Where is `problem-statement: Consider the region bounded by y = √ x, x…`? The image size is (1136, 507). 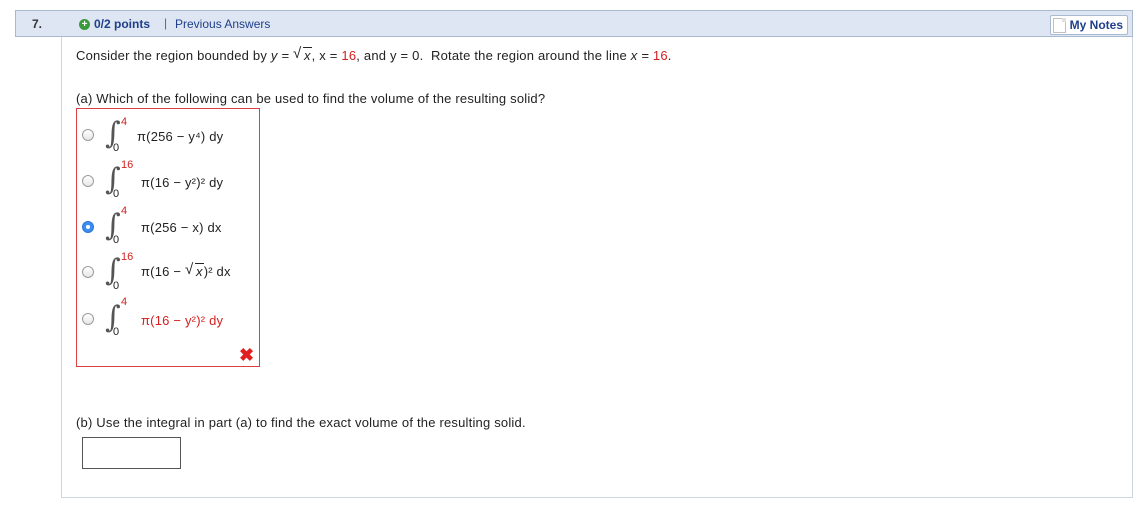
problem-statement: Consider the region bounded by y = √ x, x… is located at coordinates (374, 54).